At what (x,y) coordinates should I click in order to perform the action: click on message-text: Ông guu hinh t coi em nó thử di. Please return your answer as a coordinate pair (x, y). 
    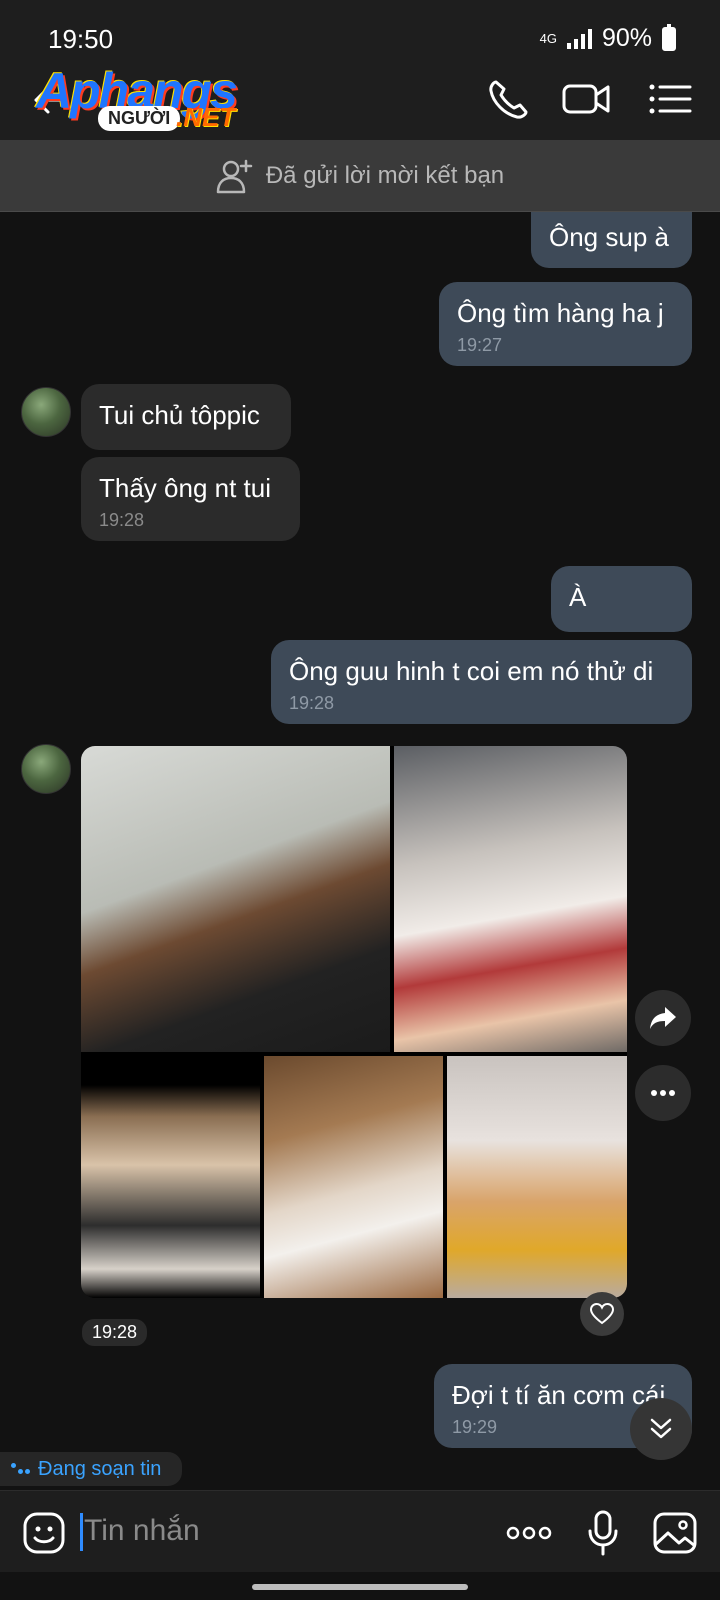
    Looking at the image, I should click on (471, 671).